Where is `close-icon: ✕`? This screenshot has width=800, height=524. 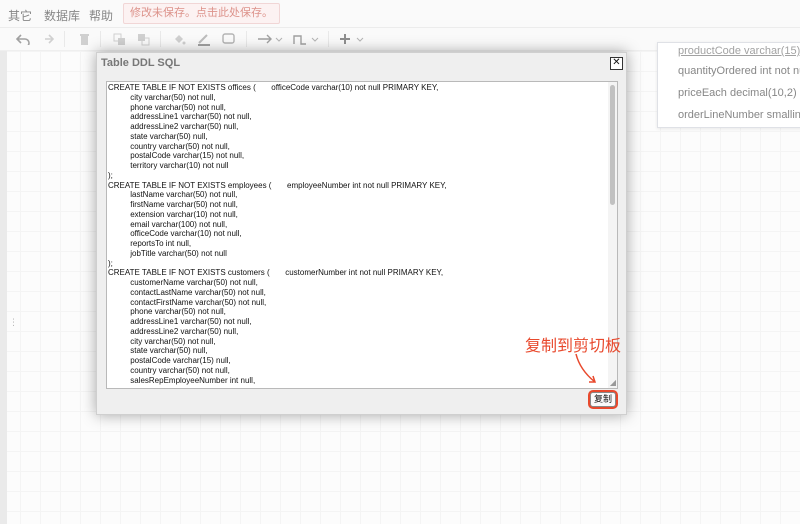 close-icon: ✕ is located at coordinates (616, 63).